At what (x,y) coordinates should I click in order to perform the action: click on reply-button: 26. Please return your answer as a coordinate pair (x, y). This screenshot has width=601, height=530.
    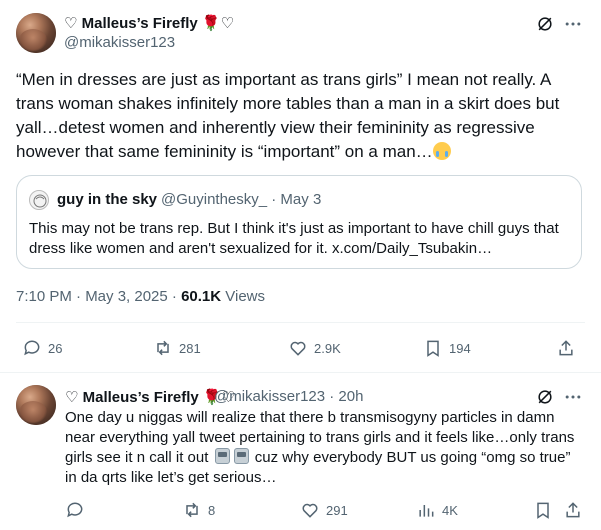
    Looking at the image, I should click on (42, 348).